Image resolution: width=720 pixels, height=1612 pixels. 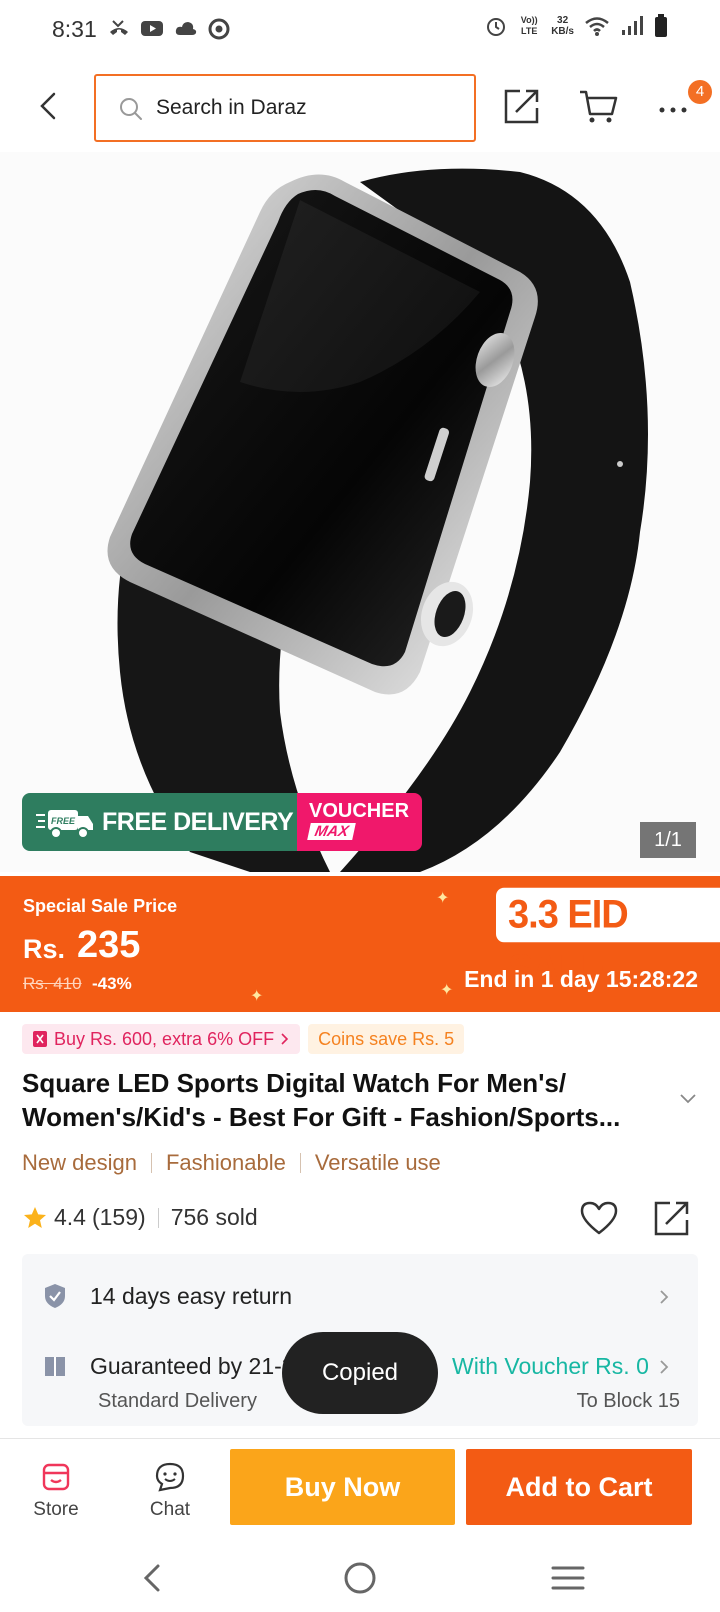 What do you see at coordinates (153, 1578) in the screenshot?
I see `system-back-icon` at bounding box center [153, 1578].